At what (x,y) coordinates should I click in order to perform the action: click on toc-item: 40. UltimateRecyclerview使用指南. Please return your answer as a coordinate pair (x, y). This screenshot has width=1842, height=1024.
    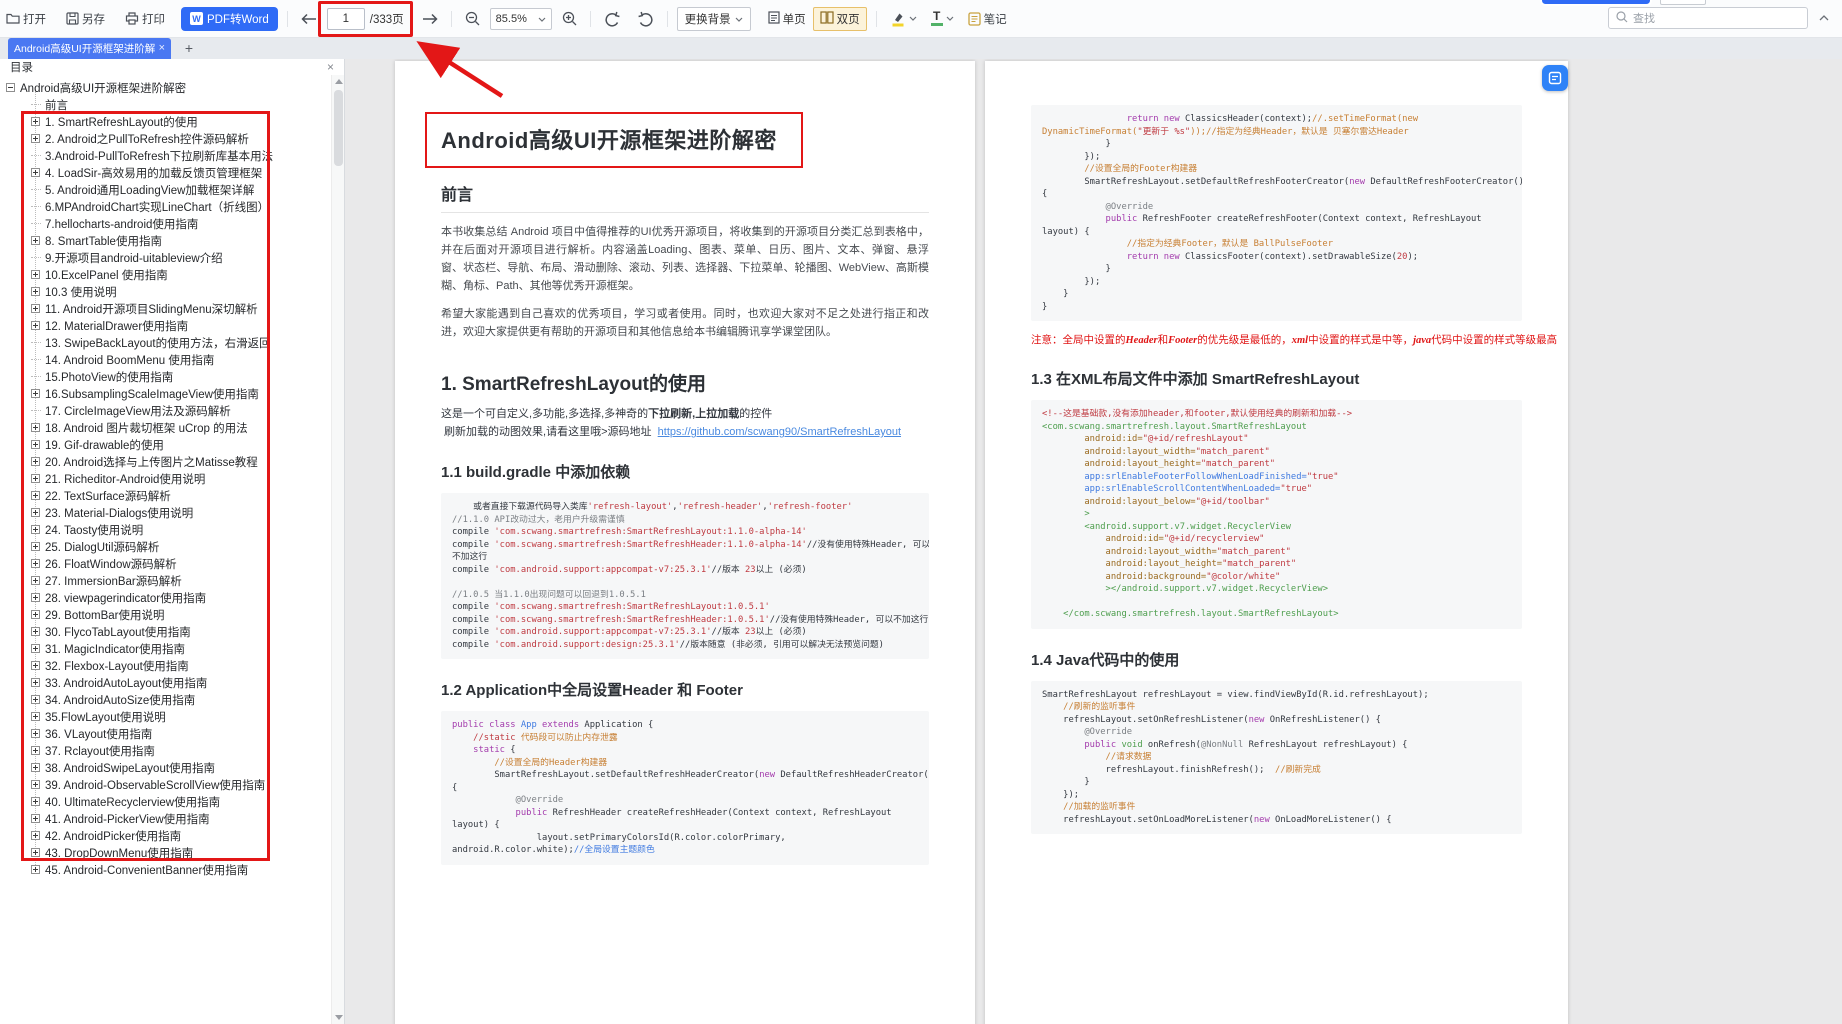
    Looking at the image, I should click on (165, 801).